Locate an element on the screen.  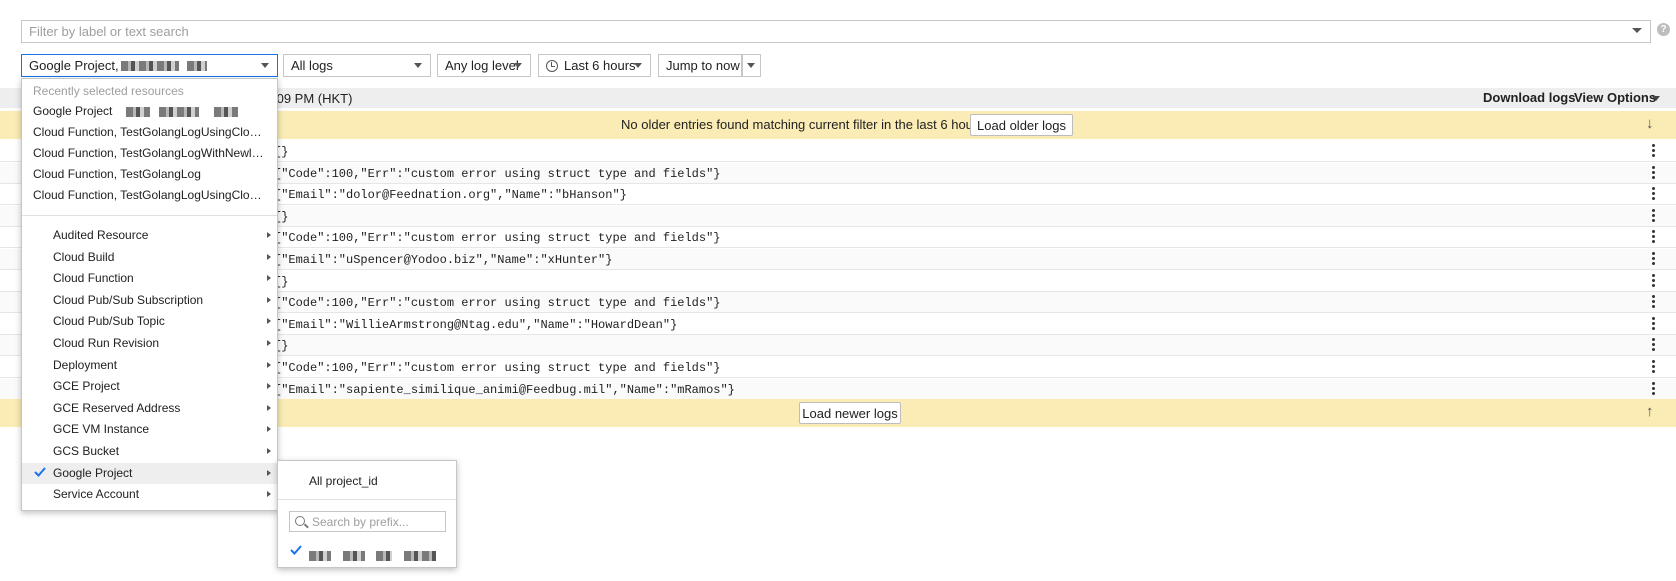
divider is located at coordinates (149, 215).